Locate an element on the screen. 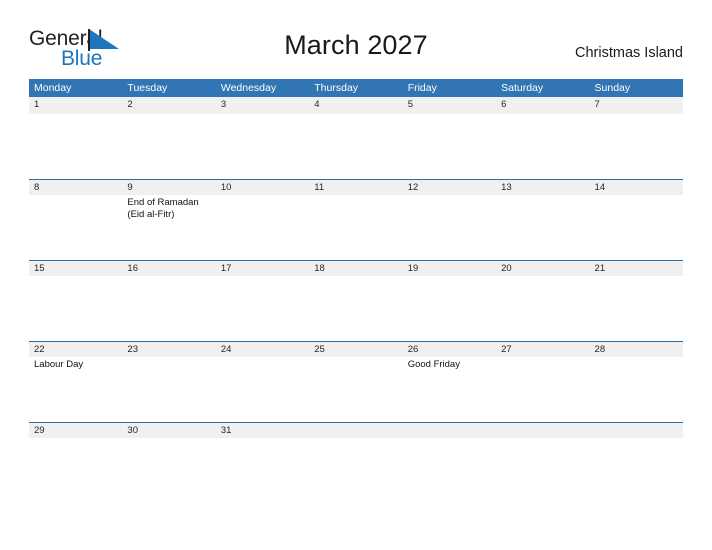  event-label: End of Ramadan is located at coordinates (163, 202).